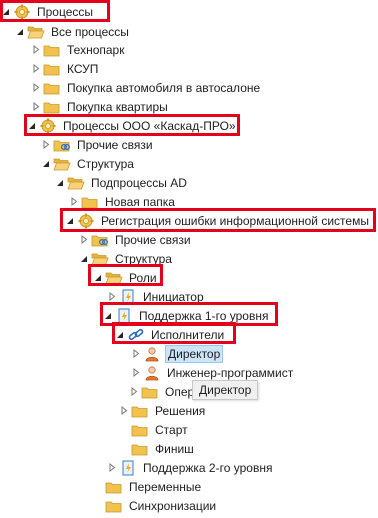 Image resolution: width=378 pixels, height=518 pixels. What do you see at coordinates (65, 11) in the screenshot?
I see `tree-node-label: Процессы` at bounding box center [65, 11].